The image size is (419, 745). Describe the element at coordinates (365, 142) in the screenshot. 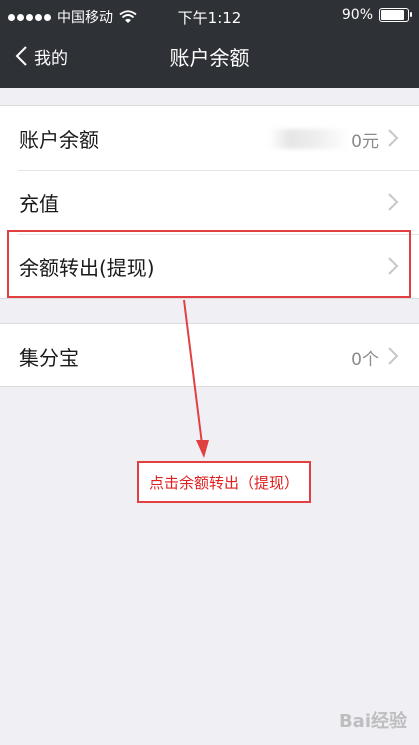

I see `row-value: 0元` at that location.